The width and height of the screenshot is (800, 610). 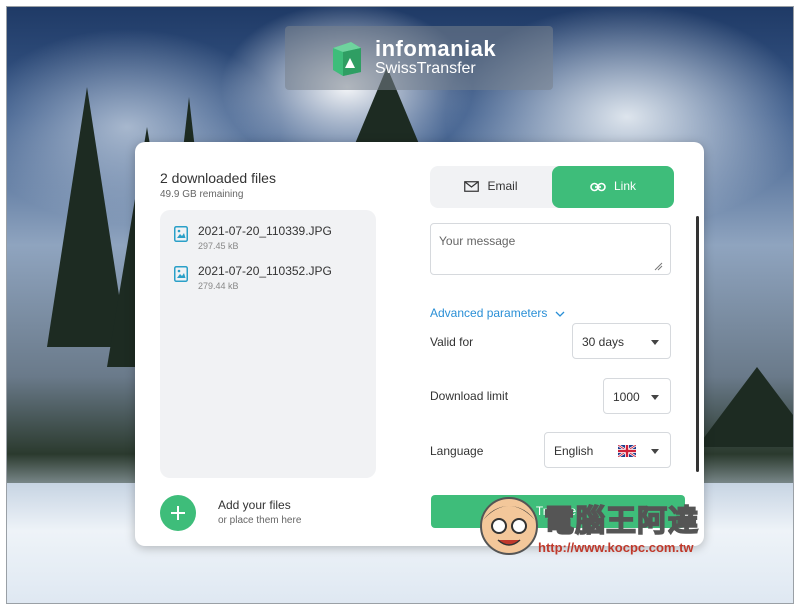 I want to click on file-name: 2021-07-20_110339.JPG, so click(x=265, y=231).